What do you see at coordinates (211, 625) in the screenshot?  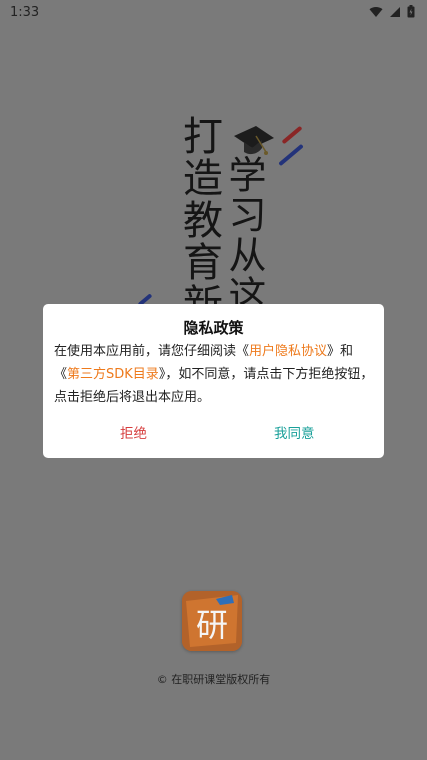 I see `app-logo-text: 研` at bounding box center [211, 625].